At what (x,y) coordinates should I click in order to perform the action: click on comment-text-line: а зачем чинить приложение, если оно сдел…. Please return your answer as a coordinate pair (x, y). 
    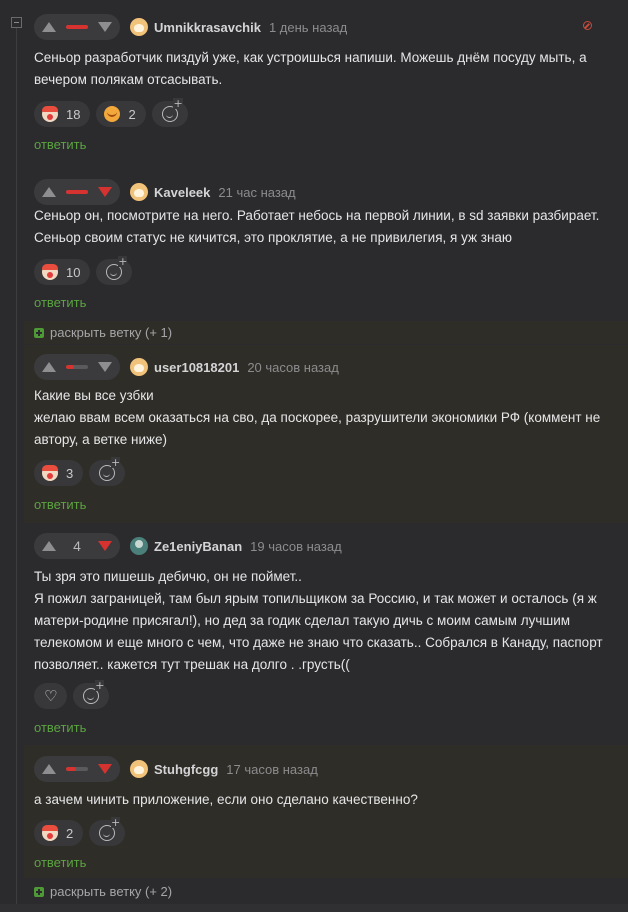
    Looking at the image, I should click on (226, 799).